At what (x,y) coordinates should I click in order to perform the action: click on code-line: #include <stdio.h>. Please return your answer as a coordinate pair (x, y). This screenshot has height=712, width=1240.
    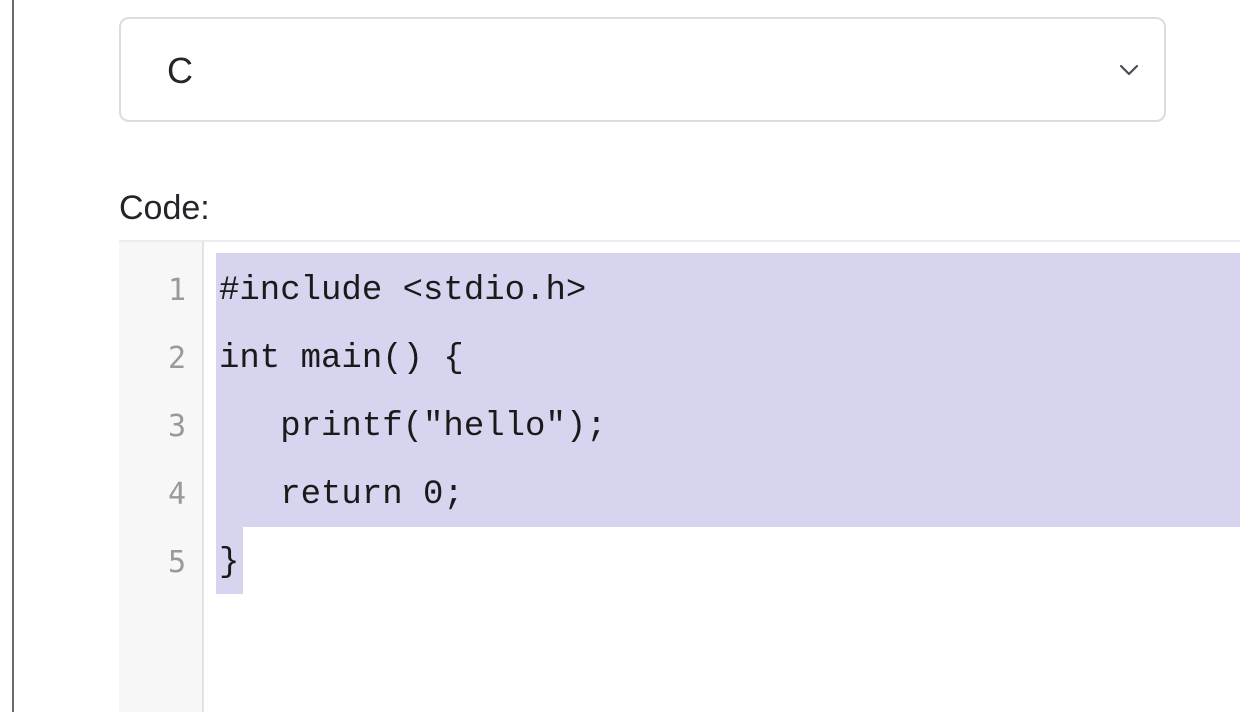
    Looking at the image, I should click on (403, 291).